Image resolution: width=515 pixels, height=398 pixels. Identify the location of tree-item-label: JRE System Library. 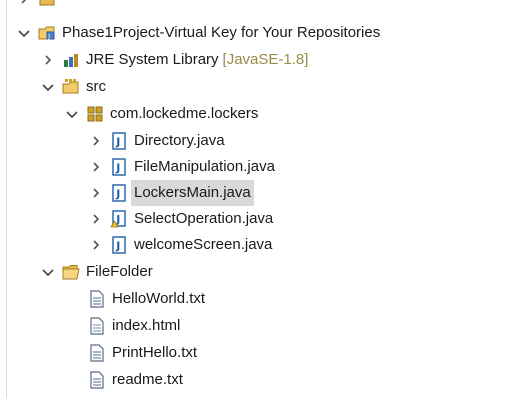
(152, 59).